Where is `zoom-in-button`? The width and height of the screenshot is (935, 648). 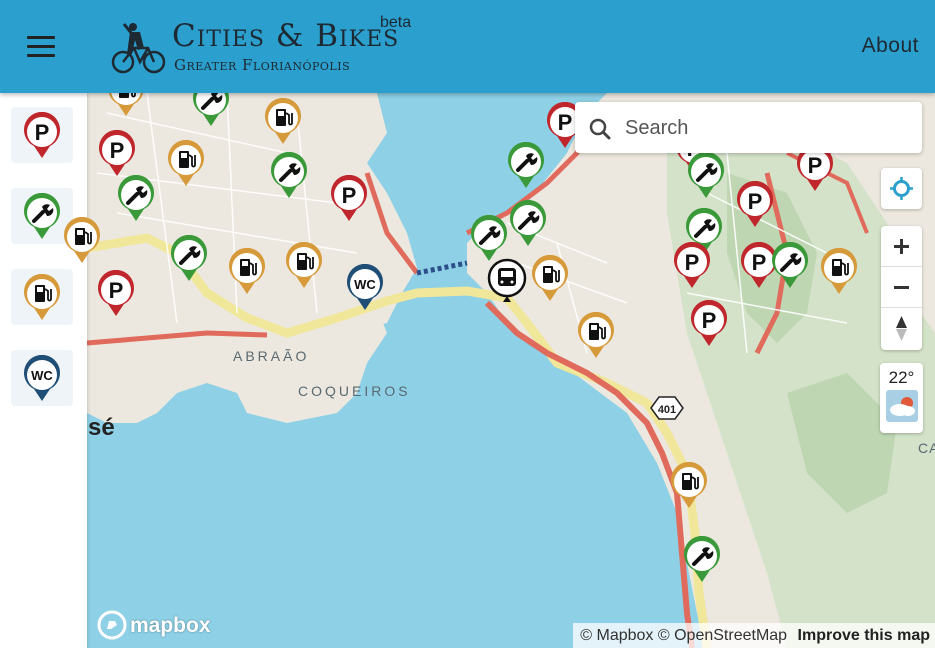 zoom-in-button is located at coordinates (901, 246).